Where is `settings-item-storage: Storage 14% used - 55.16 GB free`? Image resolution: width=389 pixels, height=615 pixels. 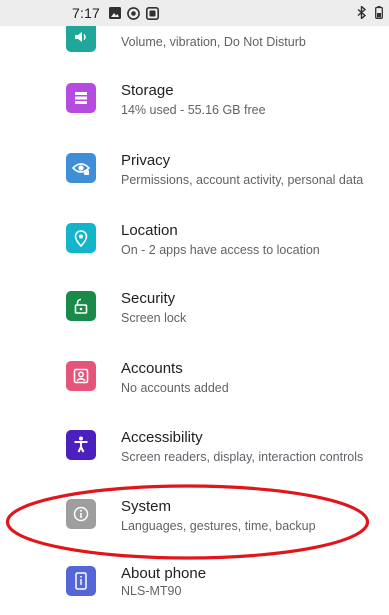 settings-item-storage: Storage 14% used - 55.16 GB free is located at coordinates (194, 106).